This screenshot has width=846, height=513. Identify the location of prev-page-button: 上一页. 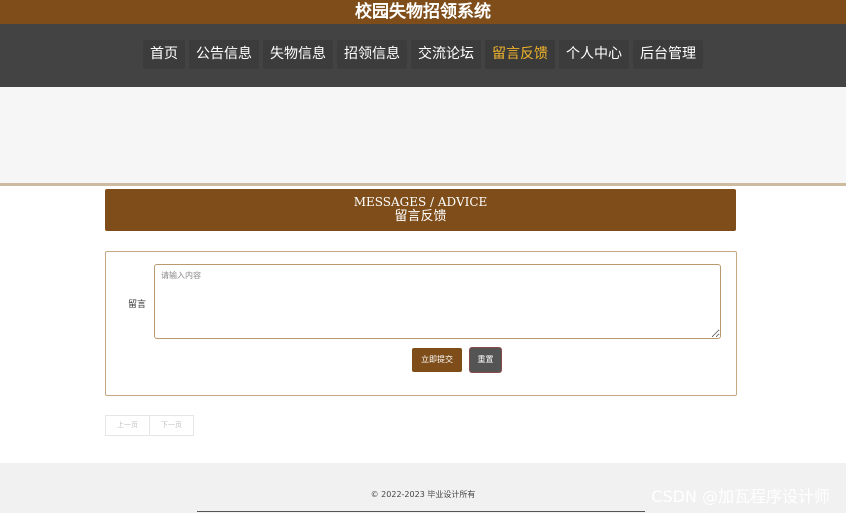
(128, 425).